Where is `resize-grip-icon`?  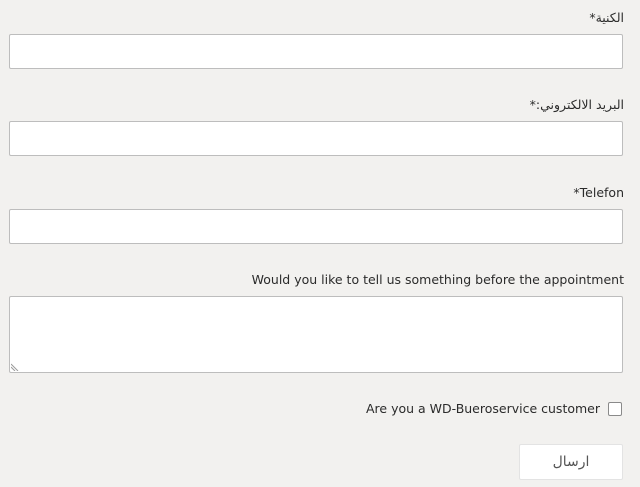 resize-grip-icon is located at coordinates (15, 367).